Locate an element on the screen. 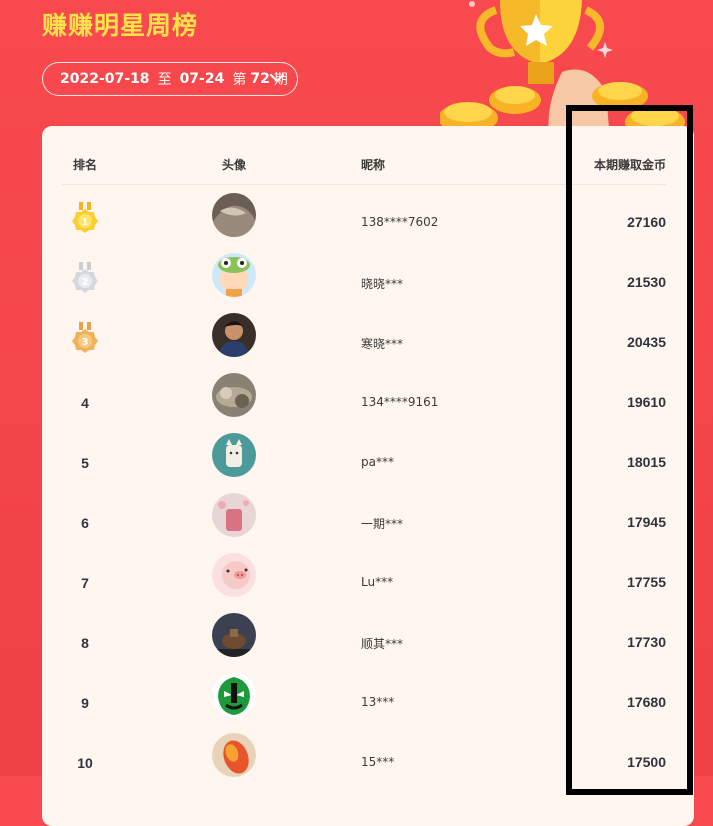 Image resolution: width=713 pixels, height=826 pixels. table-row: 4 134****9161 19610 is located at coordinates (368, 414).